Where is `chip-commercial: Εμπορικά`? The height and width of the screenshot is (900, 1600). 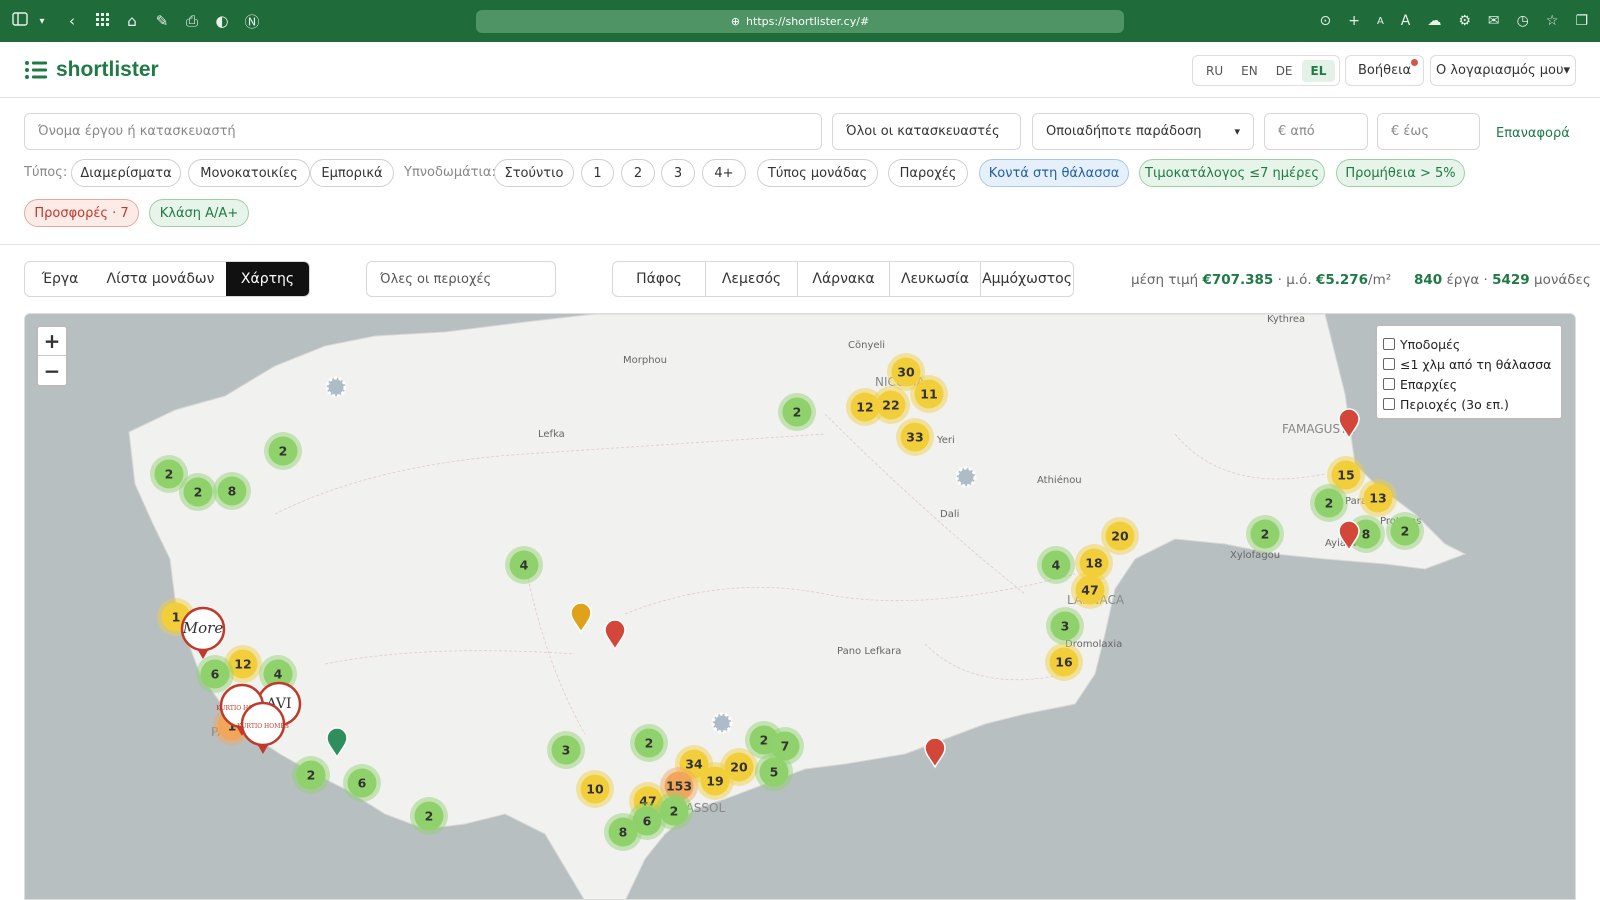 chip-commercial: Εμπορικά is located at coordinates (352, 173).